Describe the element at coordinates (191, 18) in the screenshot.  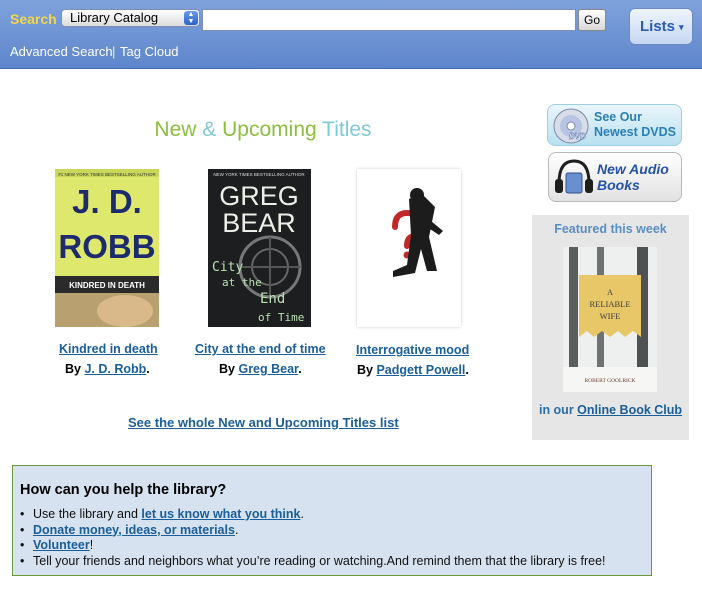
I see `select-arrows-icon: ▲ ▼` at that location.